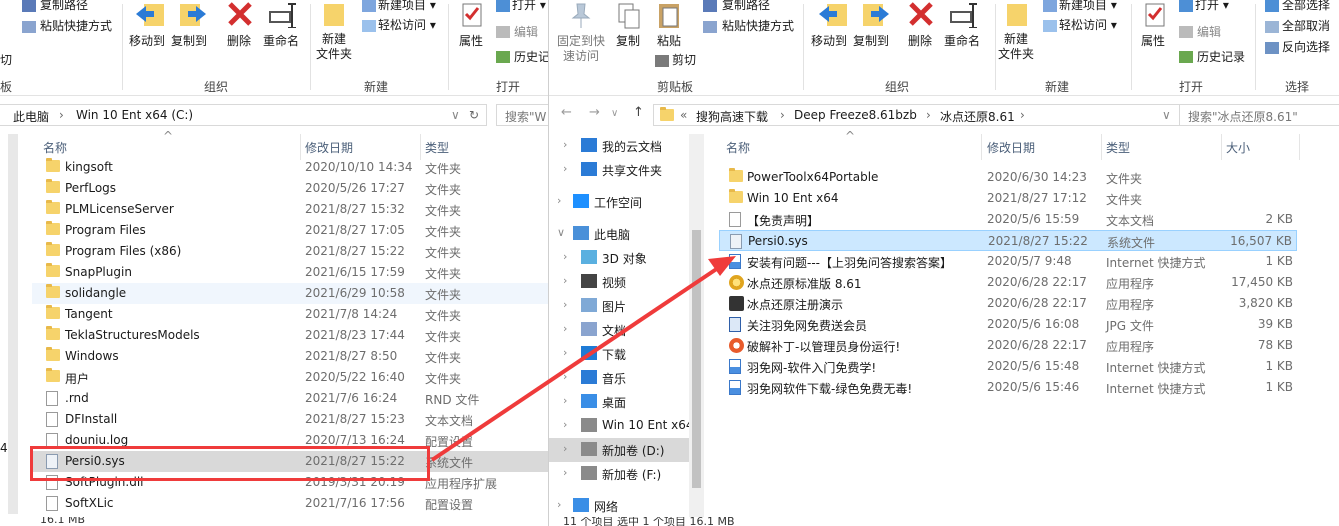  I want to click on drag-arrow-line, so click(575, 364).